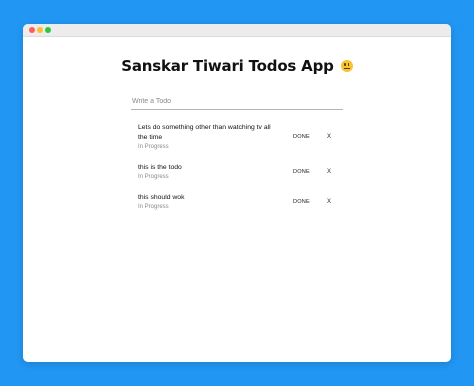 The image size is (474, 386). What do you see at coordinates (346, 66) in the screenshot?
I see `smiley-face-icon` at bounding box center [346, 66].